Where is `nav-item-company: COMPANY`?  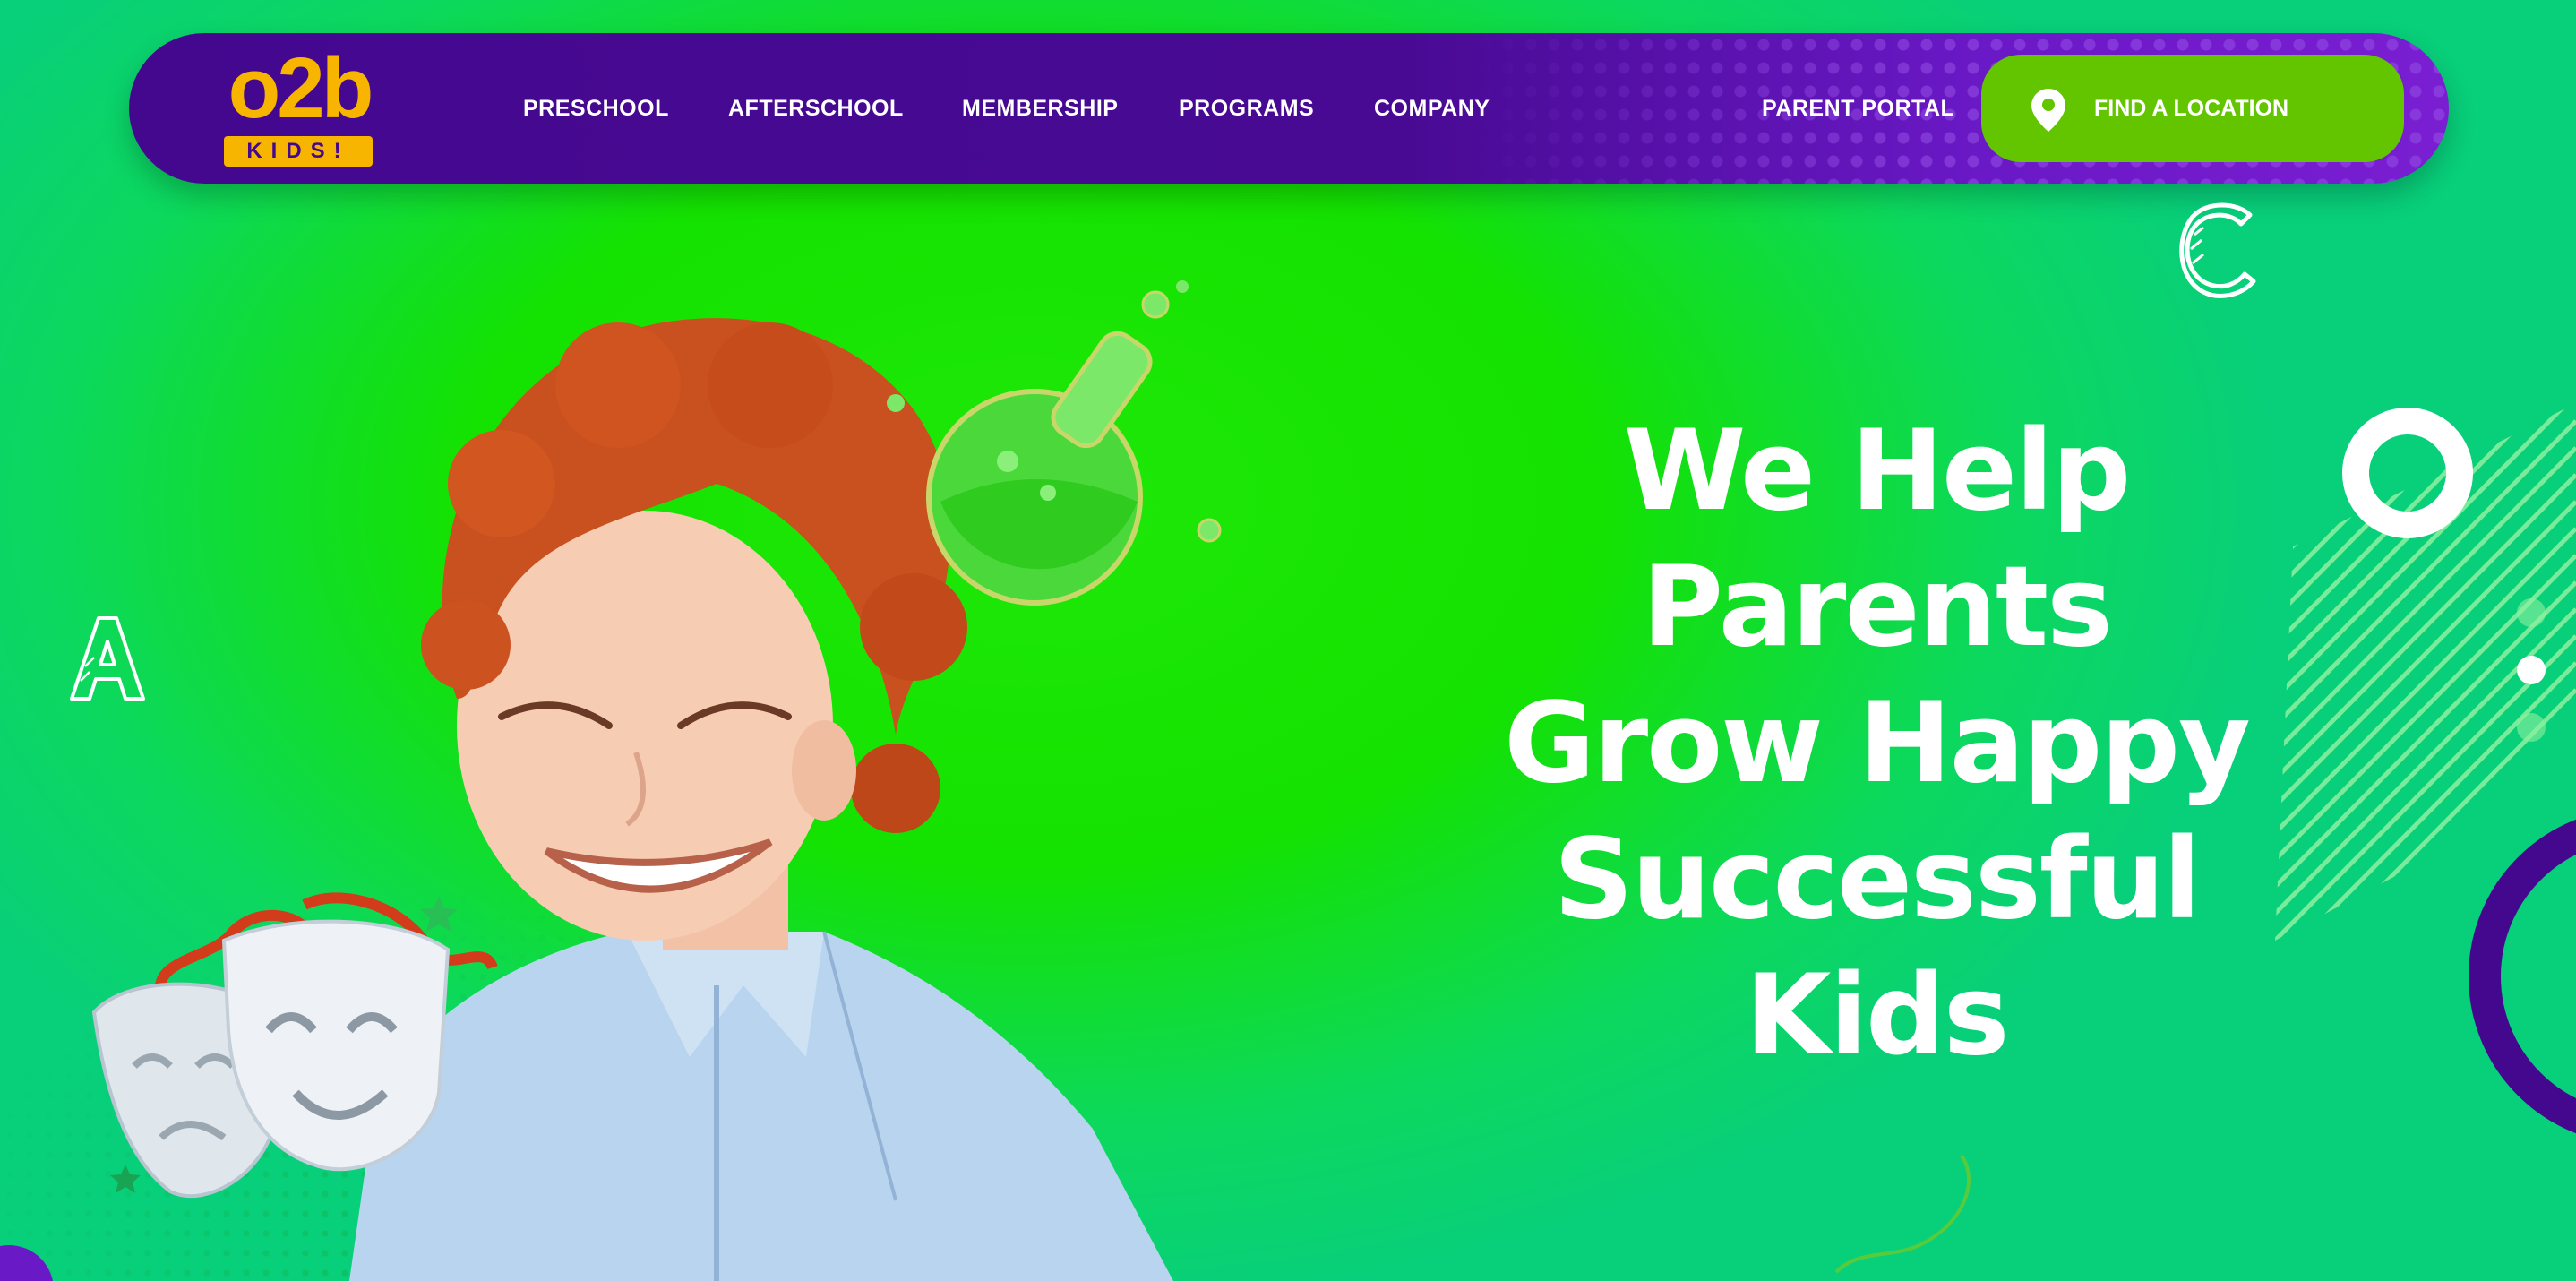
nav-item-company: COMPANY is located at coordinates (1432, 108).